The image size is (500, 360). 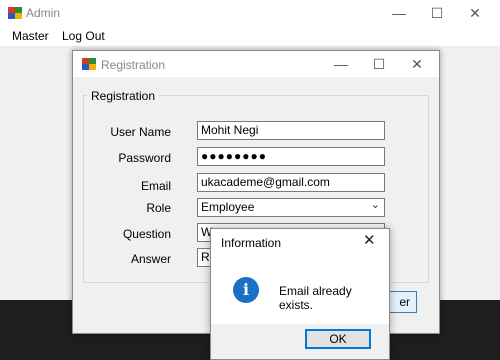 I want to click on info-icon: i, so click(x=246, y=290).